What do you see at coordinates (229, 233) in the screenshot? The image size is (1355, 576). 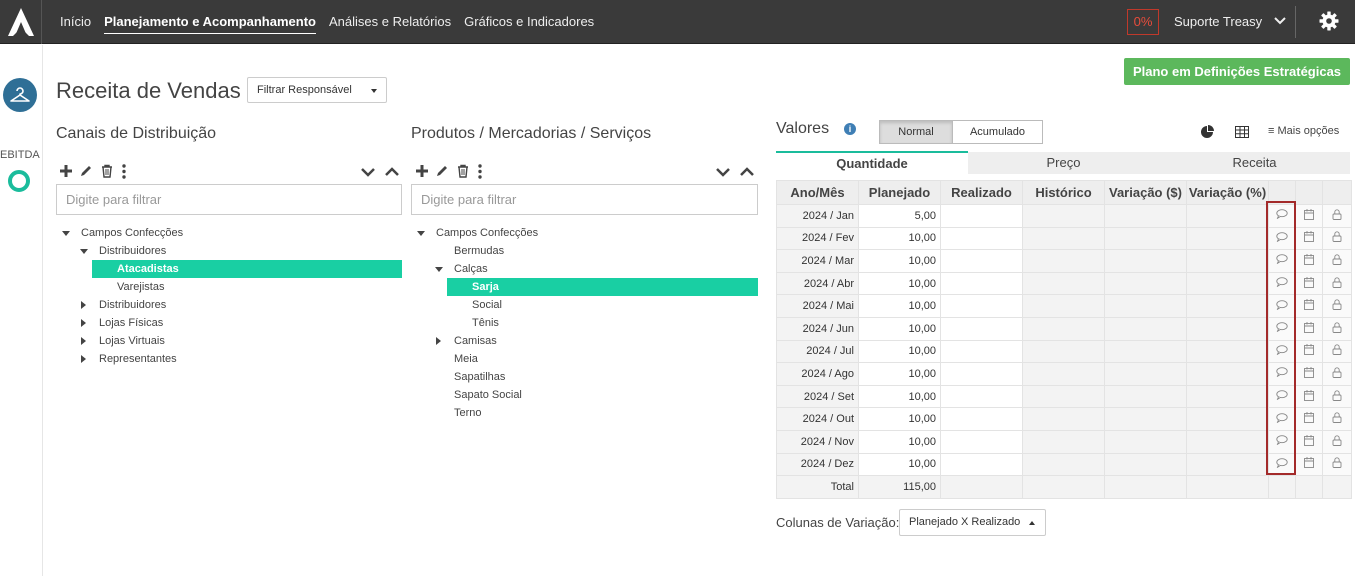 I see `tree-node: Campos Confecções` at bounding box center [229, 233].